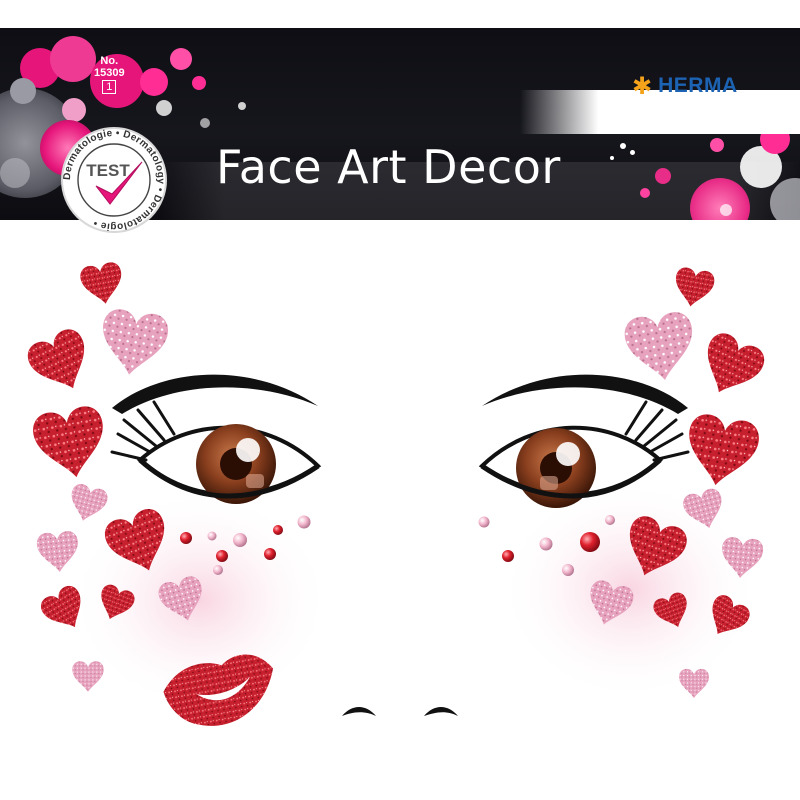  Describe the element at coordinates (108, 170) in the screenshot. I see `seal-test-text: TEST` at that location.